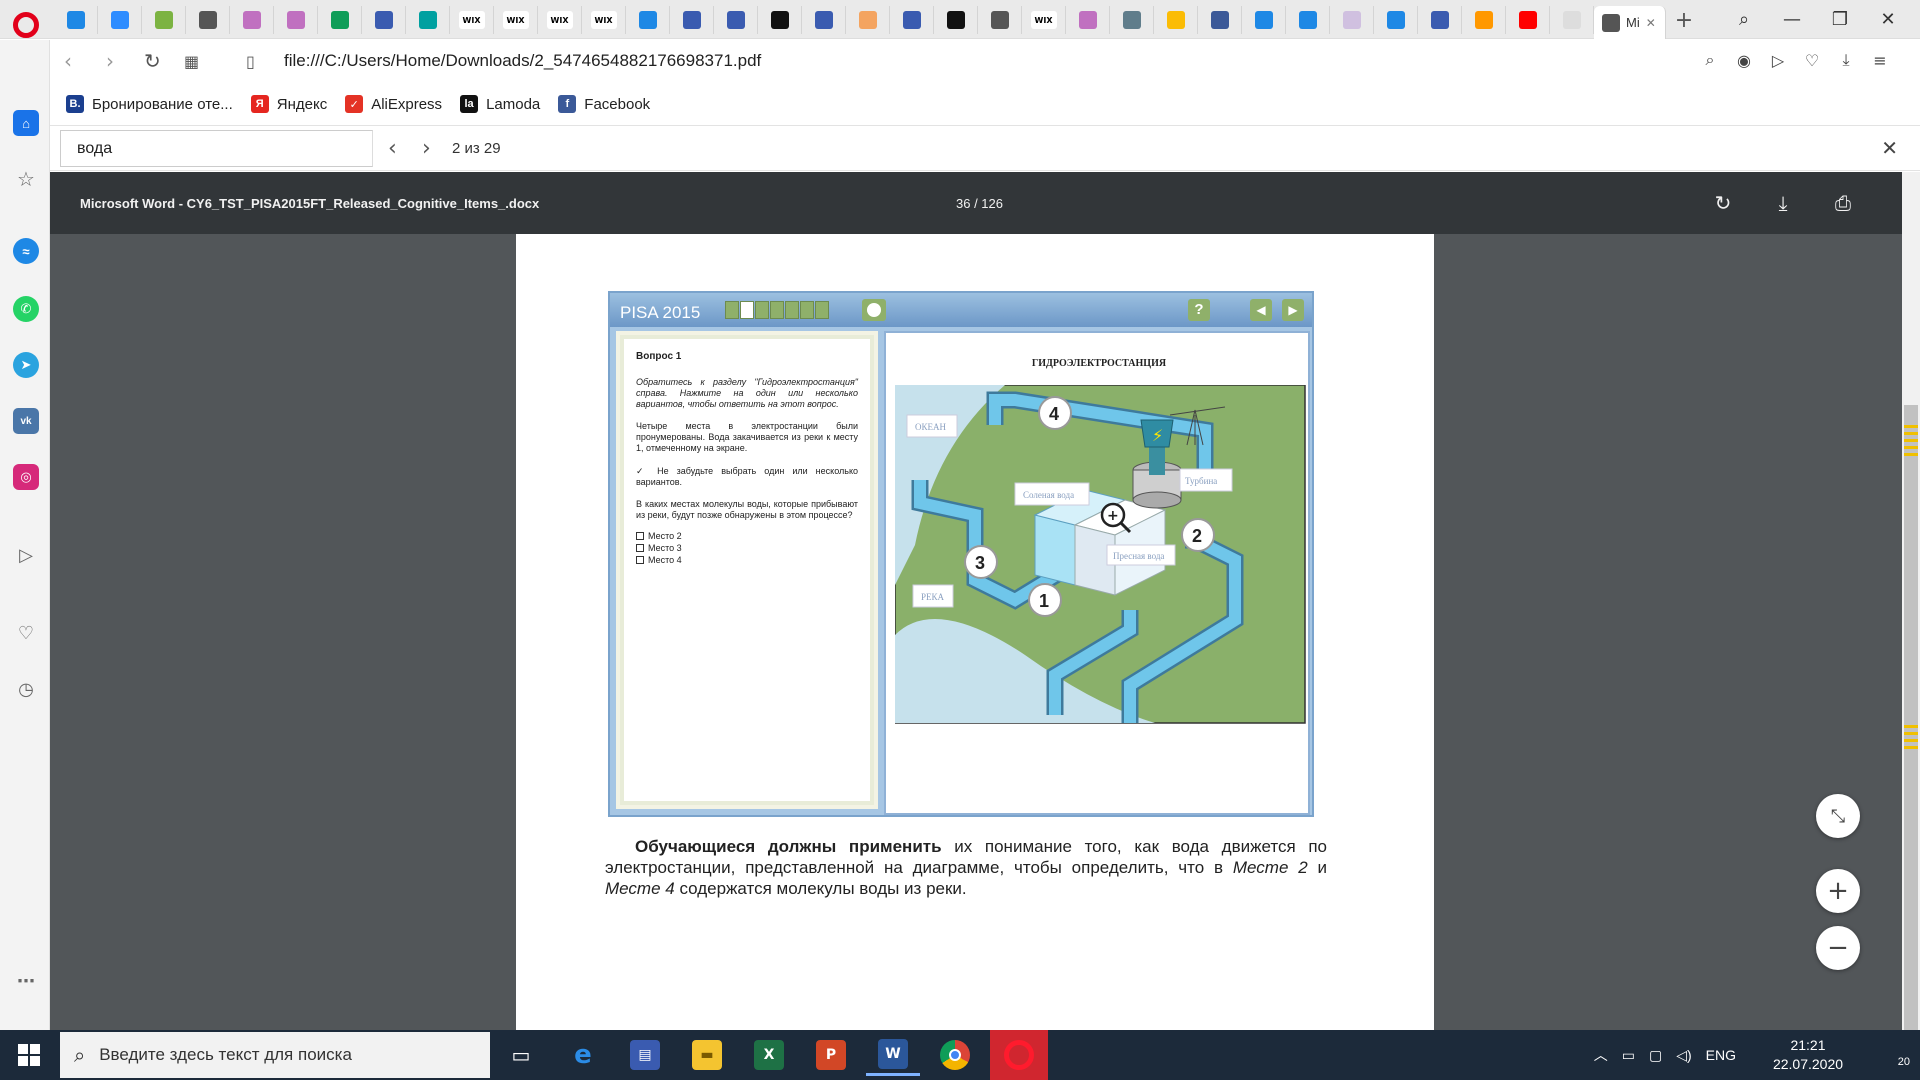  Describe the element at coordinates (1683, 1055) in the screenshot. I see `volume-icon: ◁)` at that location.